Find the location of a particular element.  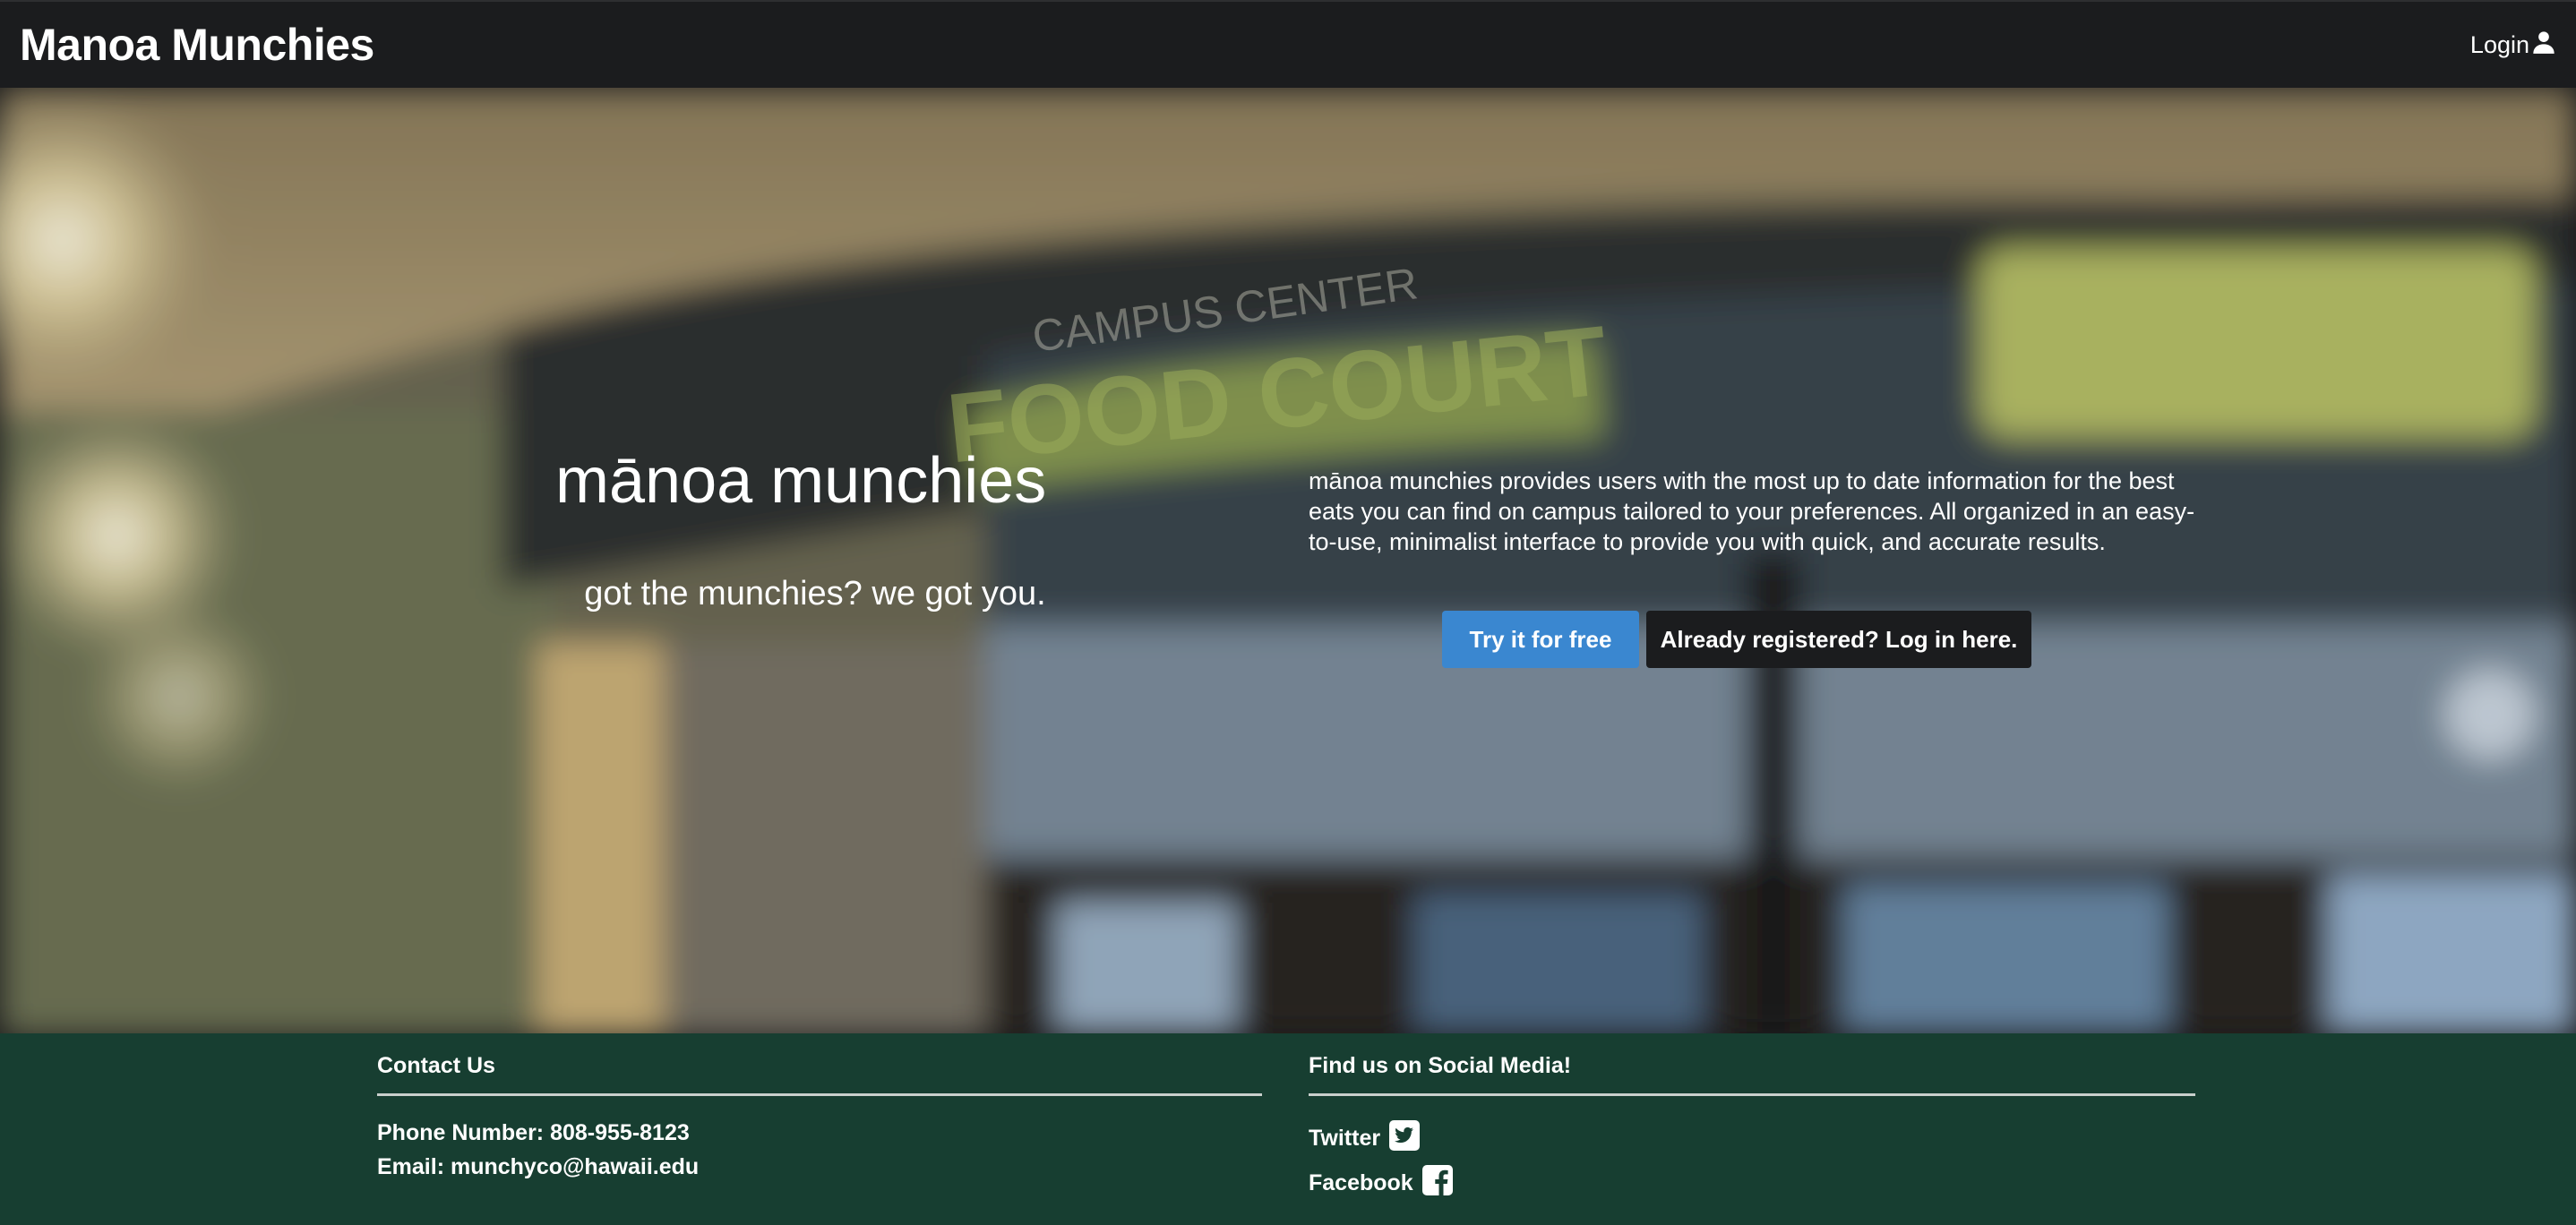

try-free-button: Try it for free is located at coordinates (1540, 639).